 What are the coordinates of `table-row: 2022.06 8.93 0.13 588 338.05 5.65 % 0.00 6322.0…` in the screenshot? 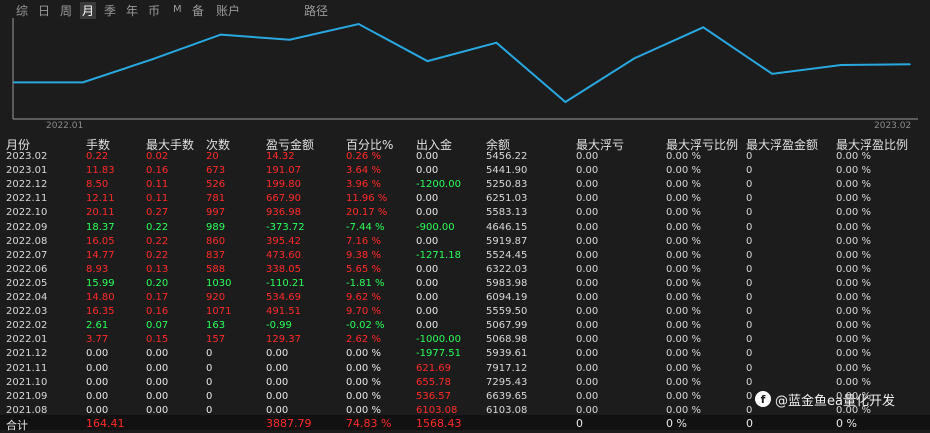 It's located at (465, 270).